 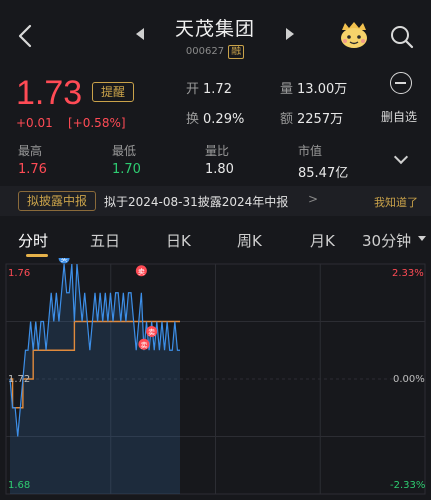 What do you see at coordinates (124, 151) in the screenshot?
I see `low-label: 最低` at bounding box center [124, 151].